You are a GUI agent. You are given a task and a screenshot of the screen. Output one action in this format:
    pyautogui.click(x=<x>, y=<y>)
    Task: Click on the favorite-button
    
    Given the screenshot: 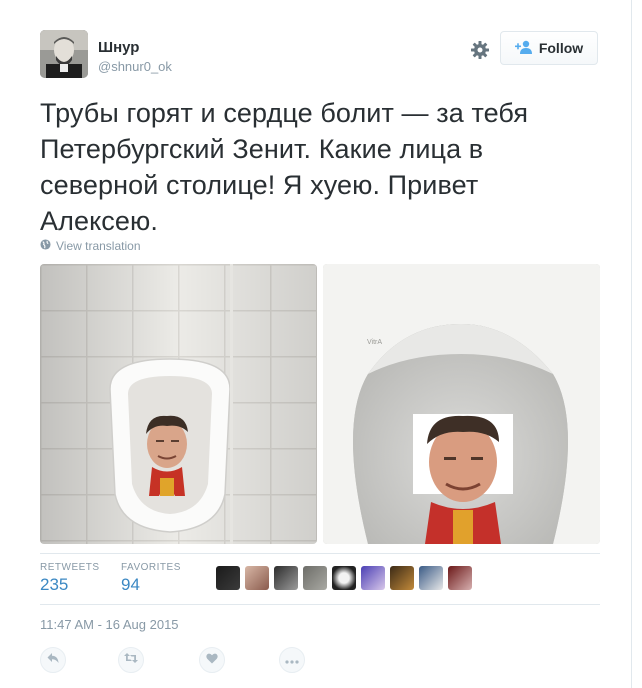 What is the action you would take?
    pyautogui.click(x=212, y=660)
    